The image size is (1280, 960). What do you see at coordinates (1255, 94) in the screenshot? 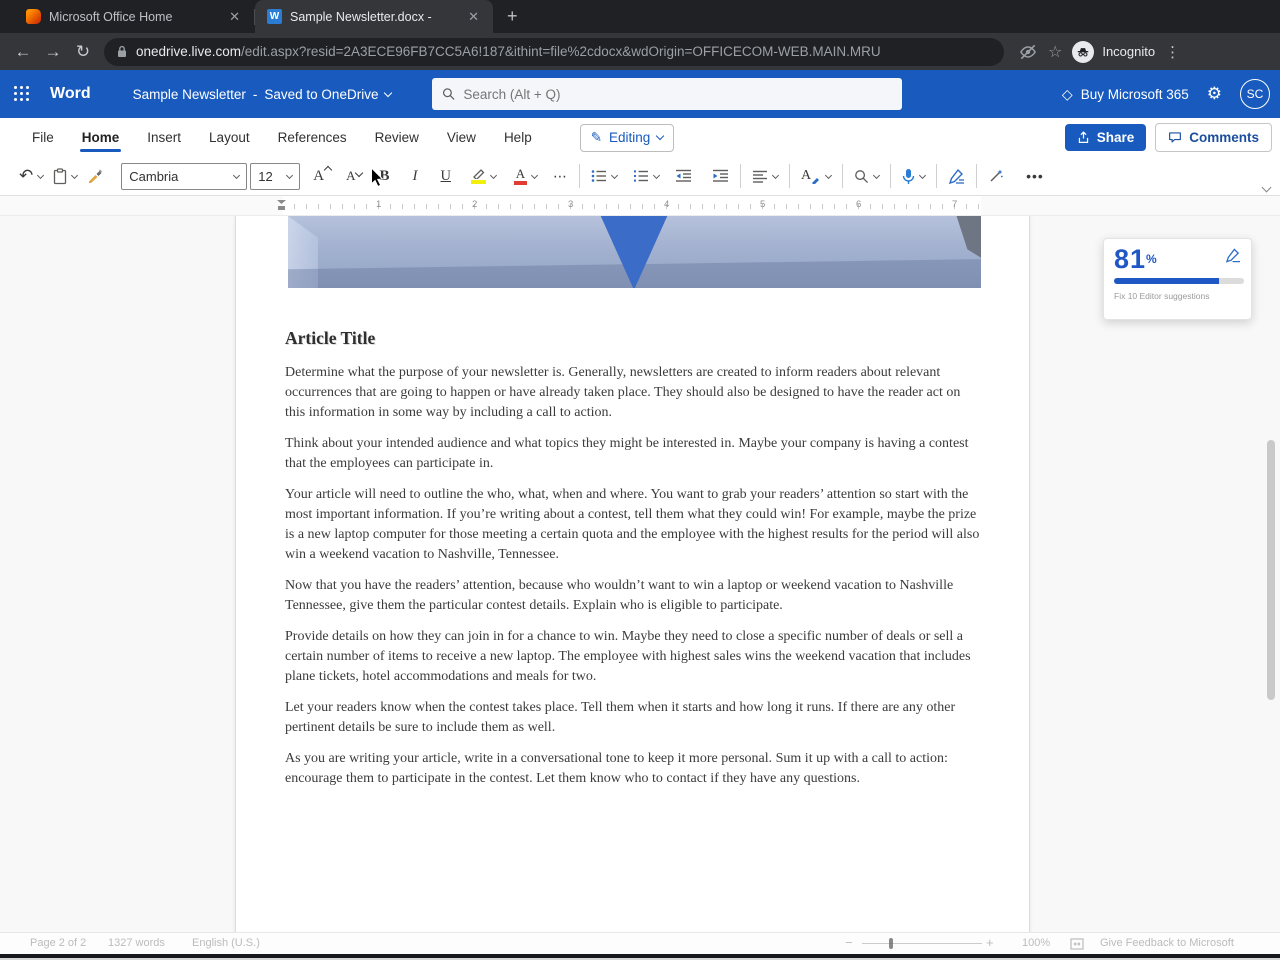
I see `account-avatar: SC` at bounding box center [1255, 94].